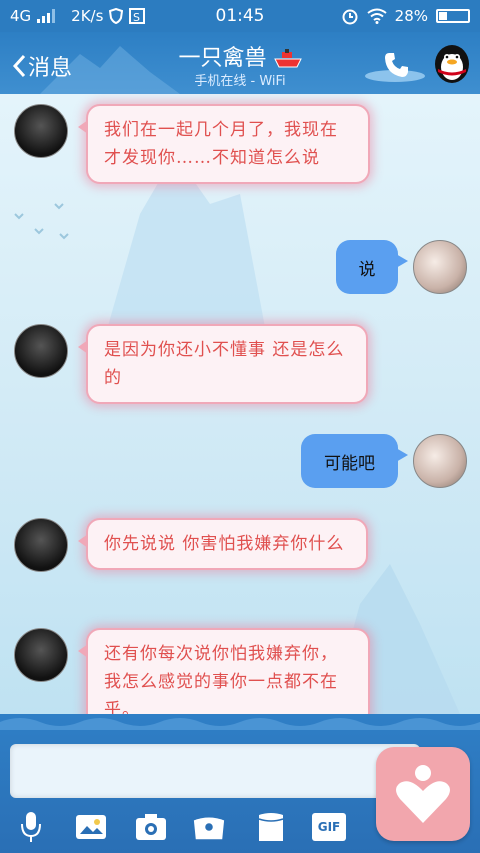 The height and width of the screenshot is (853, 480). I want to click on network-speed: 2K/s, so click(87, 16).